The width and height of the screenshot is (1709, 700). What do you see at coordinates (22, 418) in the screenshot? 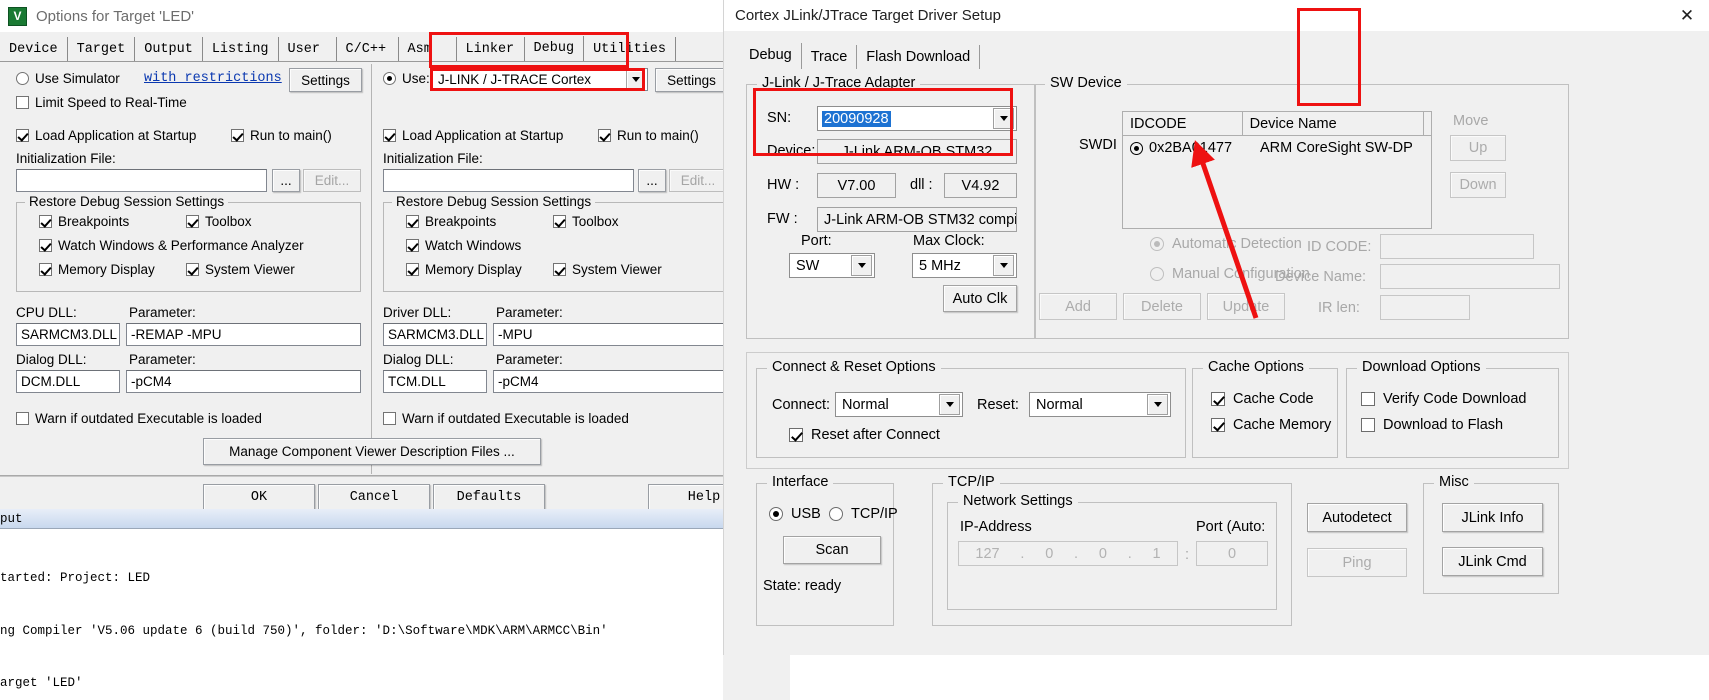
I see `left-warn-checkbox` at bounding box center [22, 418].